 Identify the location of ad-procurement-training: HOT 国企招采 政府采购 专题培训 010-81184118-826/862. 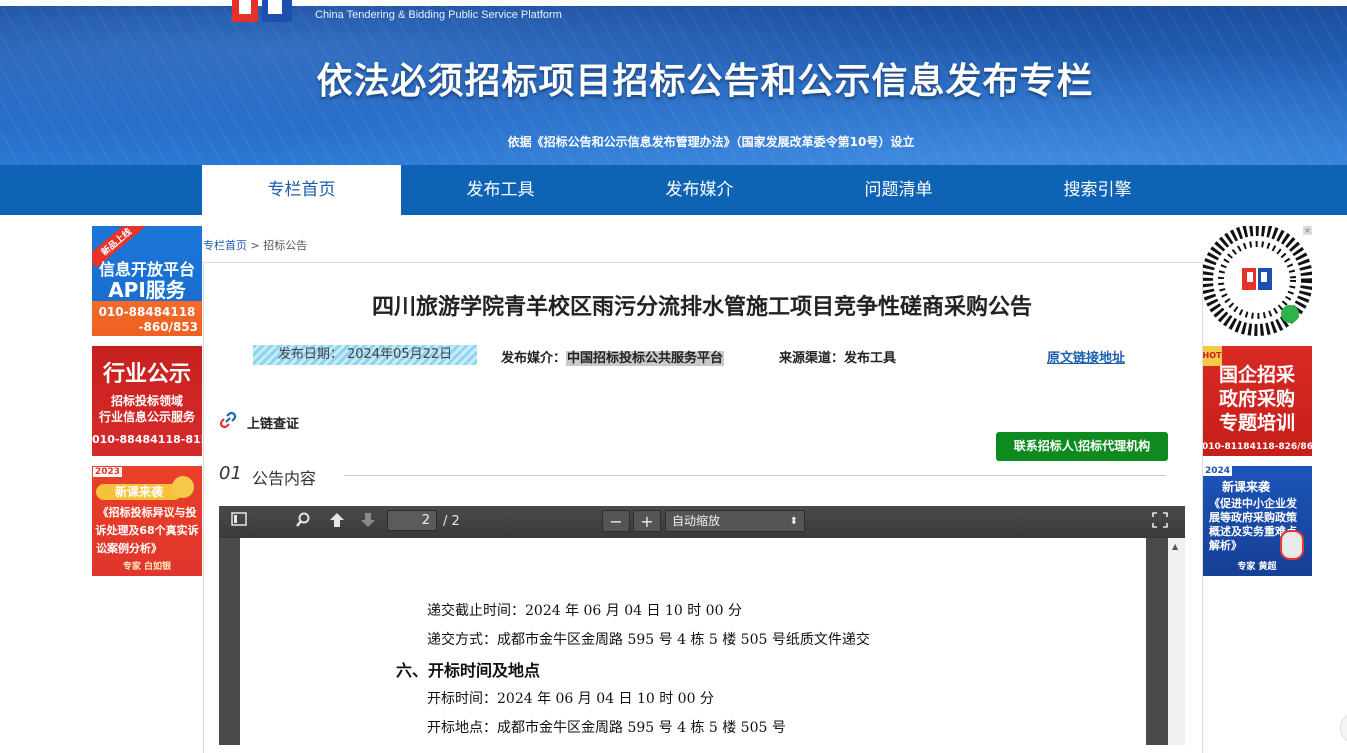
(1257, 401).